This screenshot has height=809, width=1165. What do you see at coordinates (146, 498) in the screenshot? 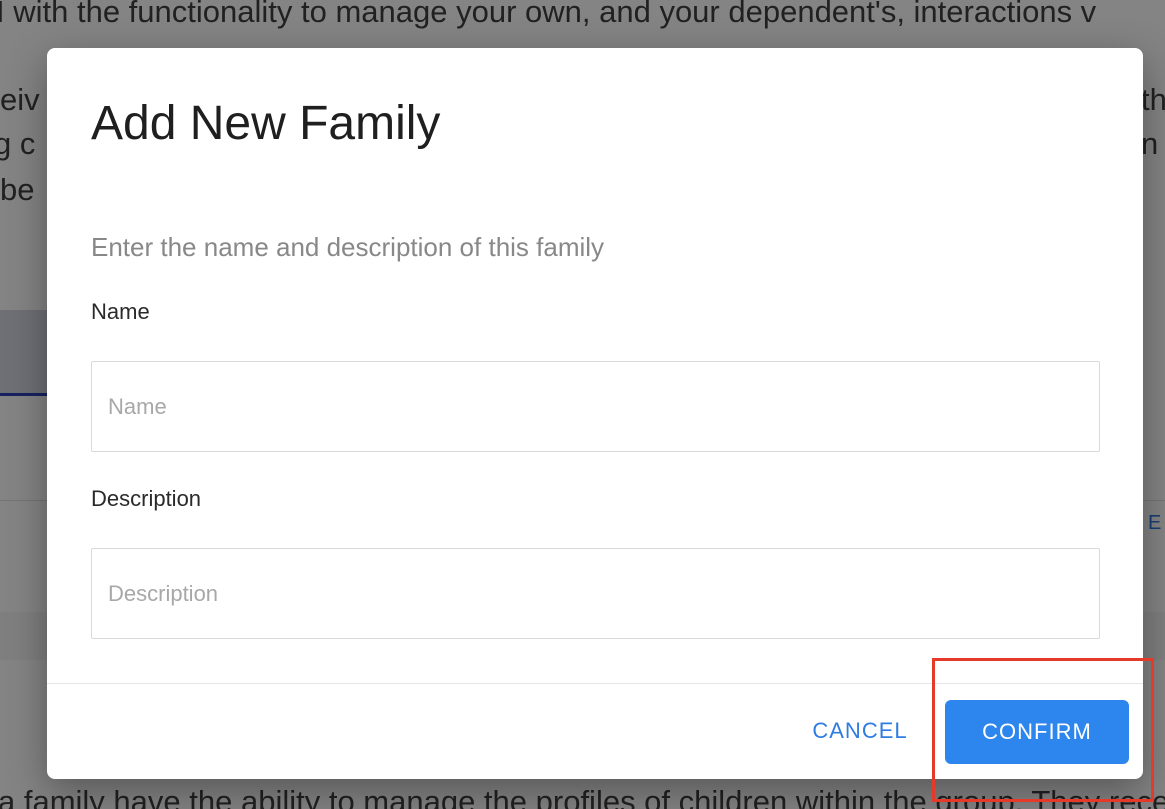
I see `description-label: Description` at bounding box center [146, 498].